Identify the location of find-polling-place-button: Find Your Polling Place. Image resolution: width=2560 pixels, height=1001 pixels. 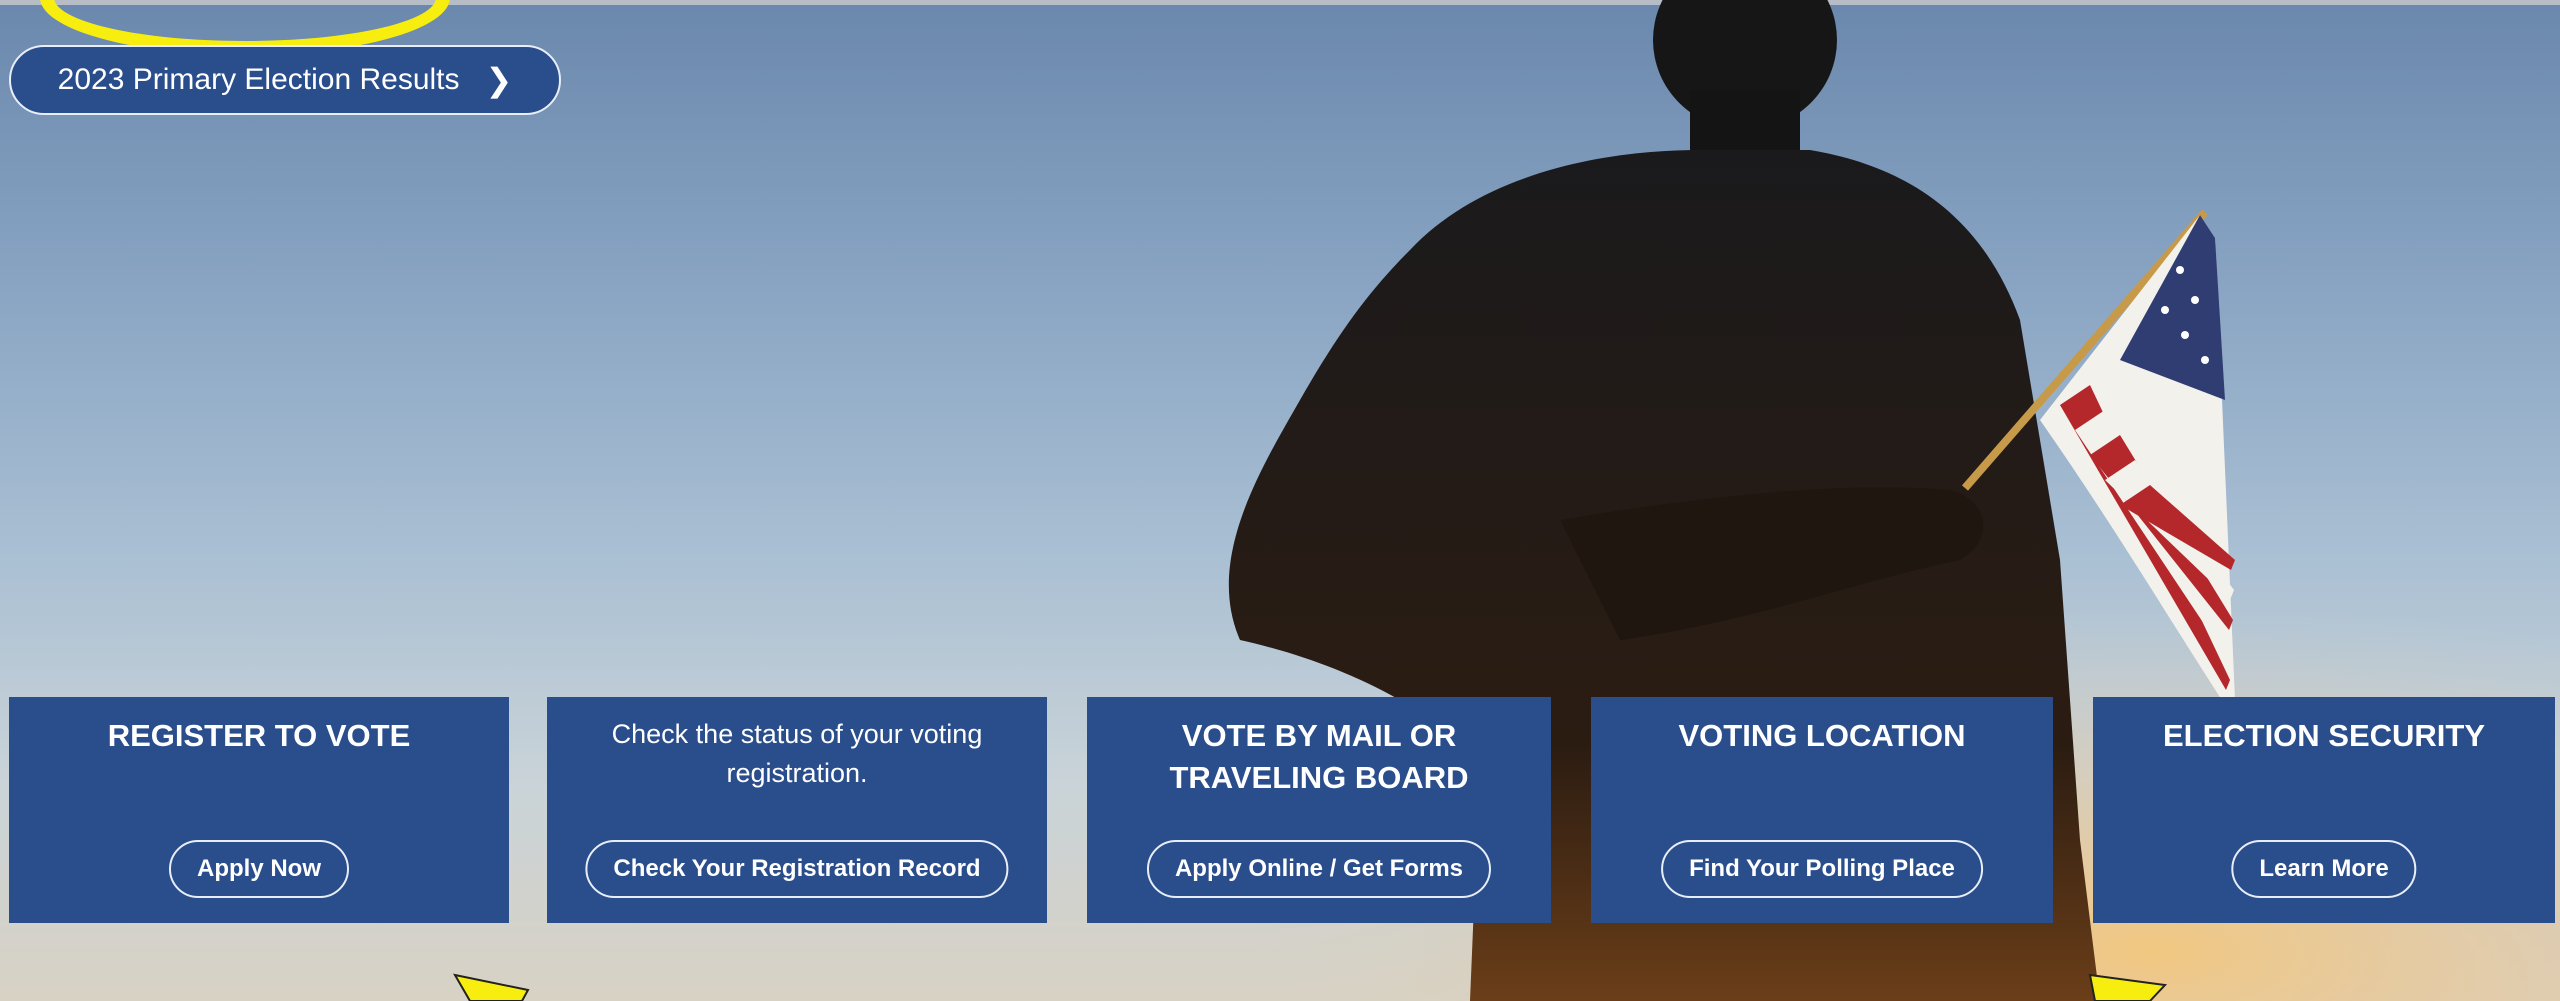
(1822, 869).